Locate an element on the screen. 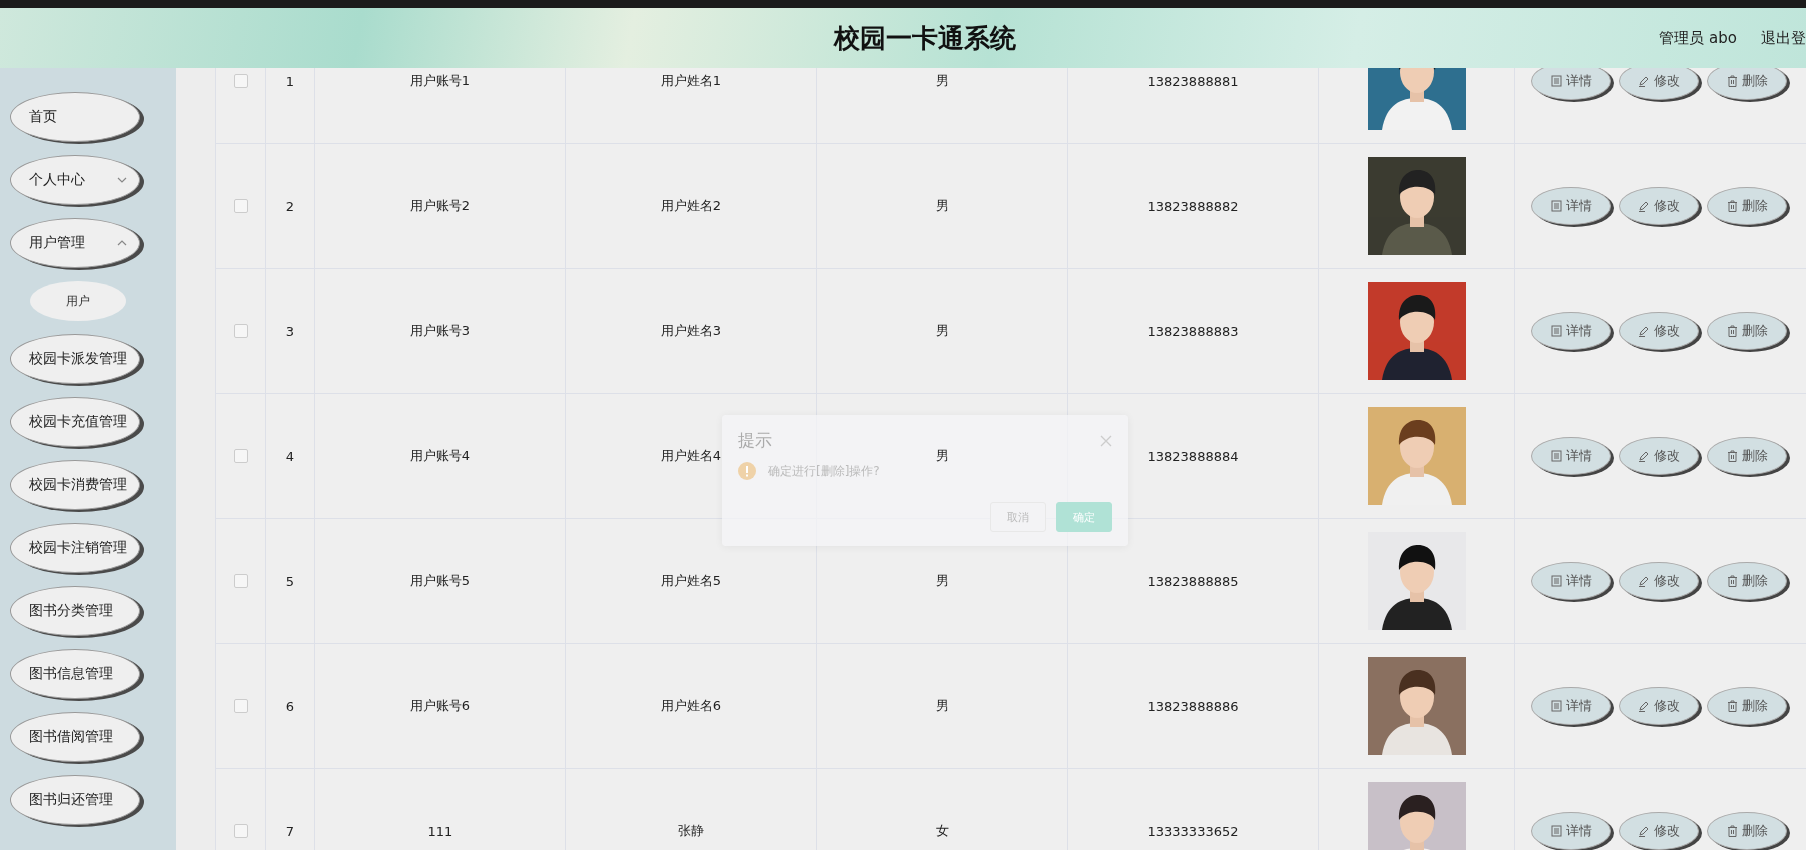  table-cell: 5 is located at coordinates (290, 581).